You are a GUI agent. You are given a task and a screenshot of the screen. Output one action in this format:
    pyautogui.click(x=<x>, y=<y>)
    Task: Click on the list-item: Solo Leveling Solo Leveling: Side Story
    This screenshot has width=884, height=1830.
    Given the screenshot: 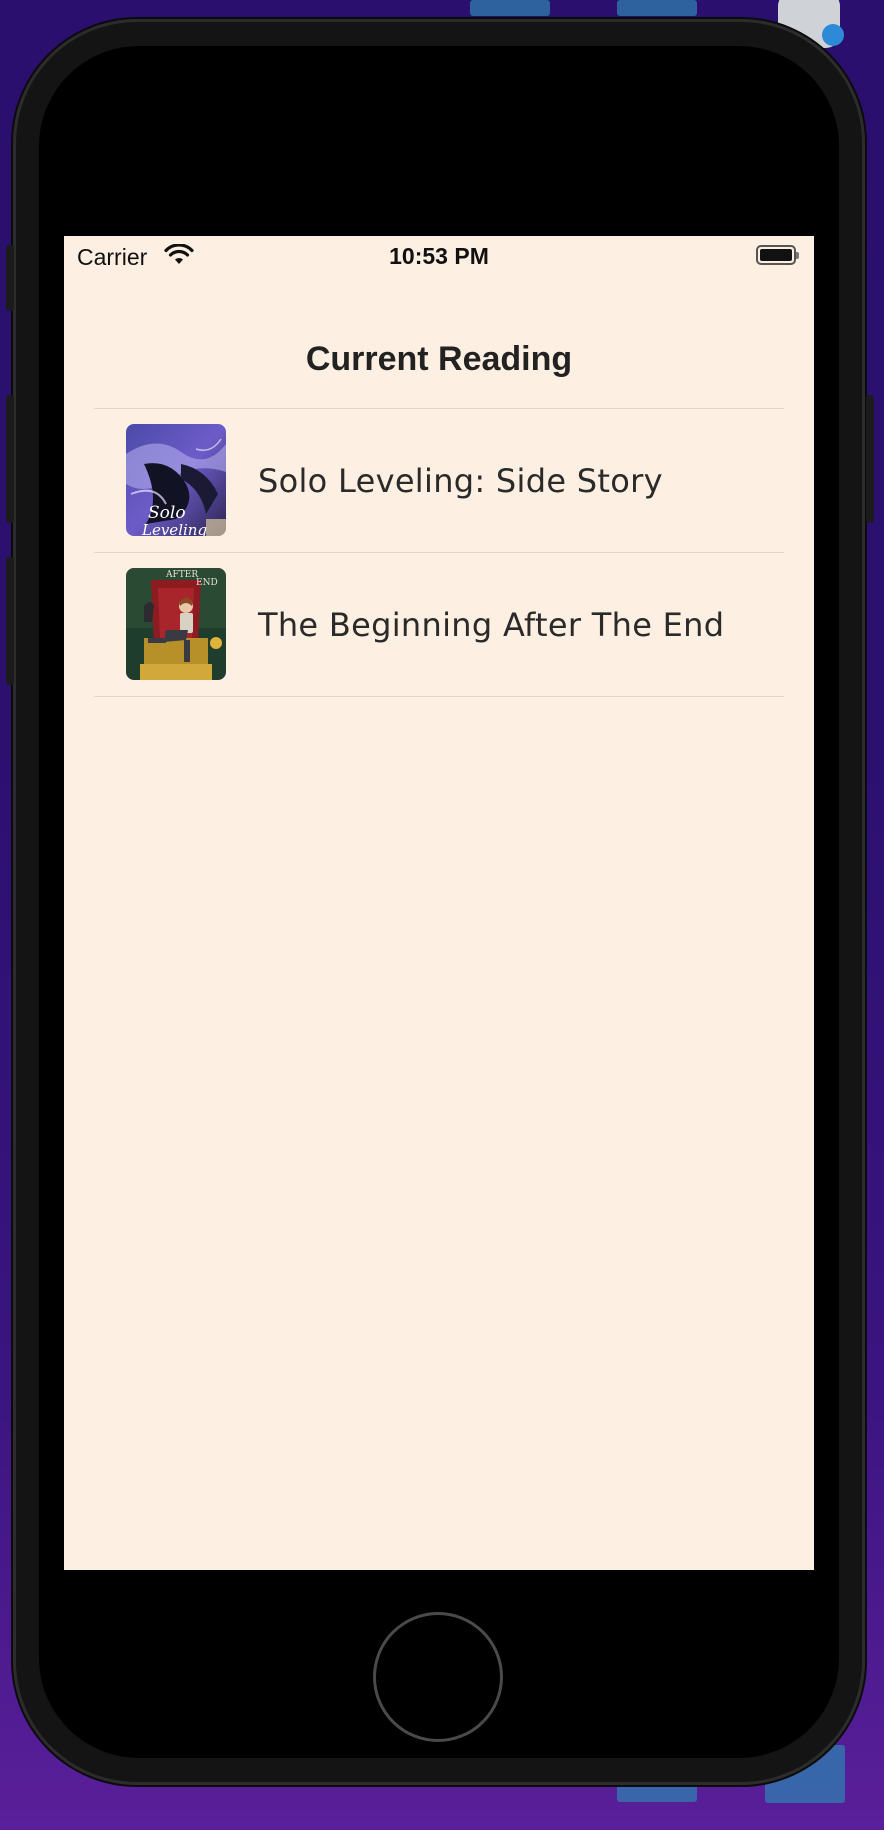 What is the action you would take?
    pyautogui.click(x=439, y=481)
    